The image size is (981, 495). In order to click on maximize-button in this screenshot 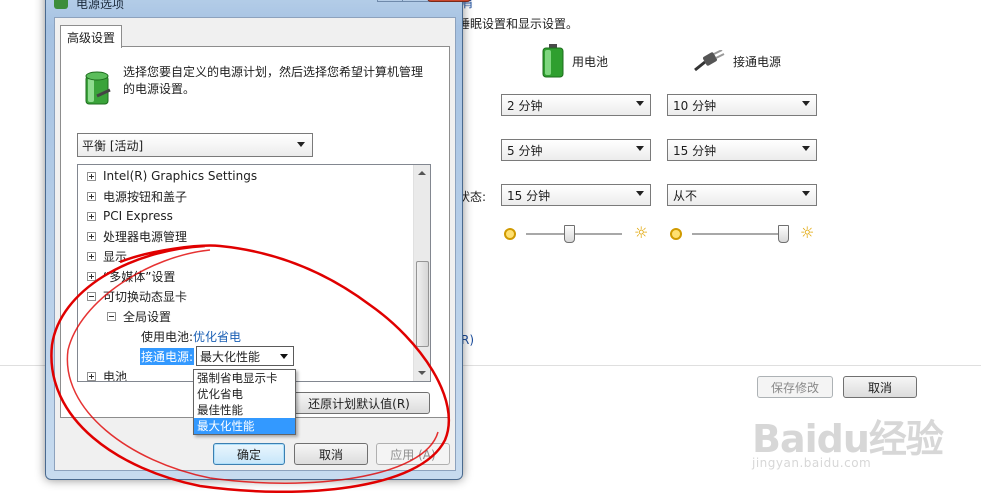, I will do `click(416, 1)`.